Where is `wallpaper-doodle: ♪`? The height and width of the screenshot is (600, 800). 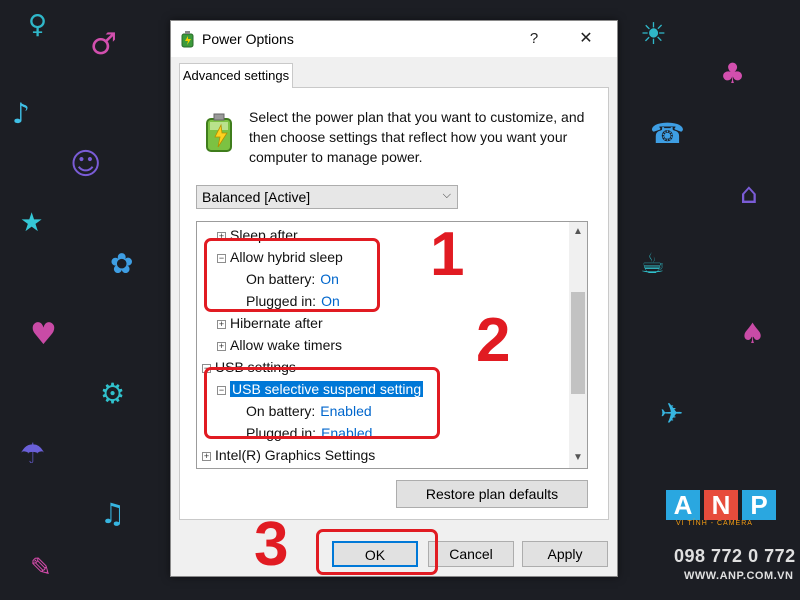 wallpaper-doodle: ♪ is located at coordinates (21, 113).